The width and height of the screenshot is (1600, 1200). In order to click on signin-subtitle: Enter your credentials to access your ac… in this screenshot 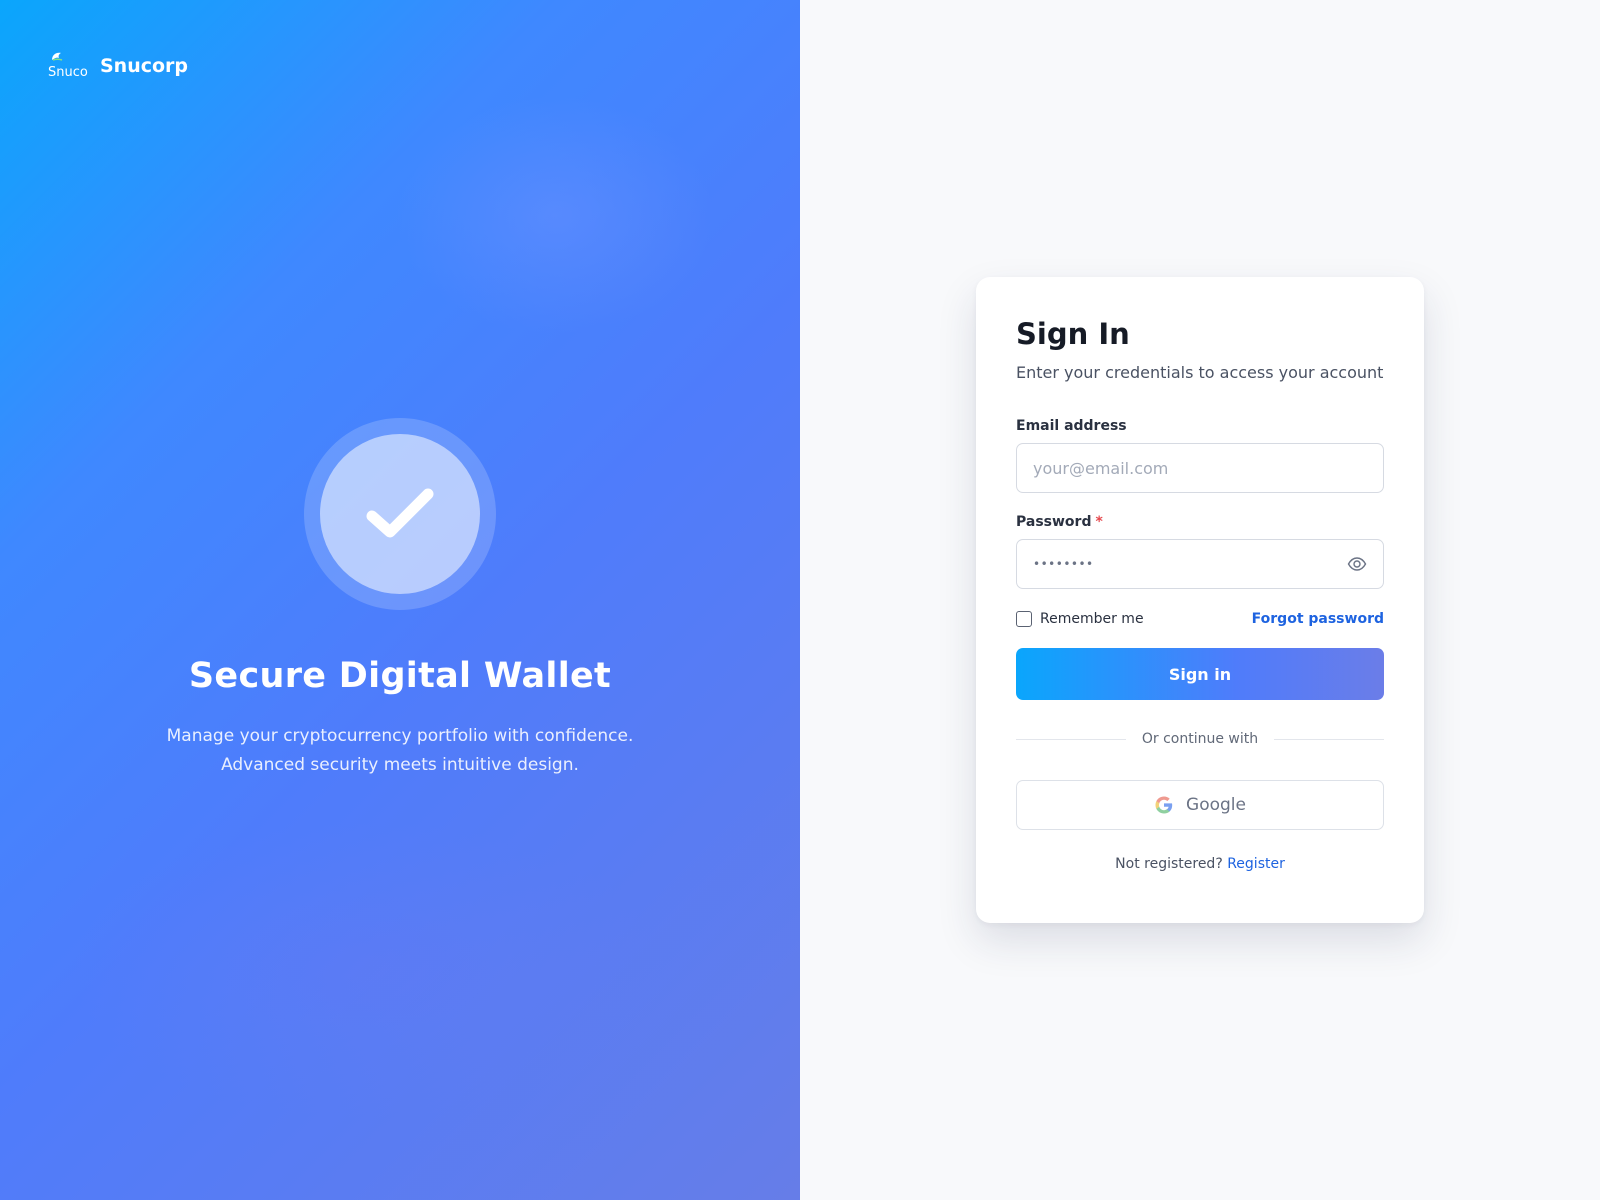, I will do `click(1200, 372)`.